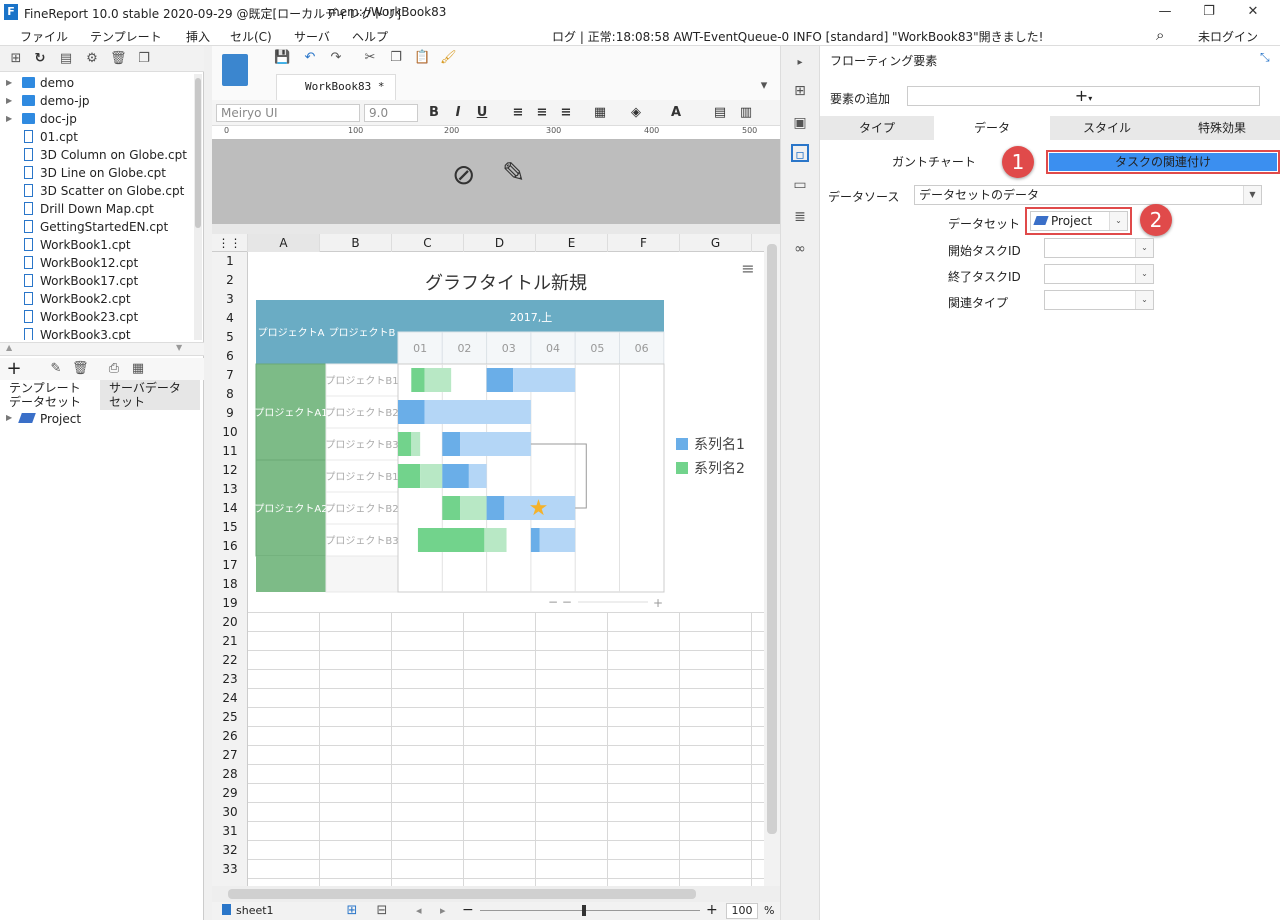  I want to click on row-number: 18, so click(230, 584).